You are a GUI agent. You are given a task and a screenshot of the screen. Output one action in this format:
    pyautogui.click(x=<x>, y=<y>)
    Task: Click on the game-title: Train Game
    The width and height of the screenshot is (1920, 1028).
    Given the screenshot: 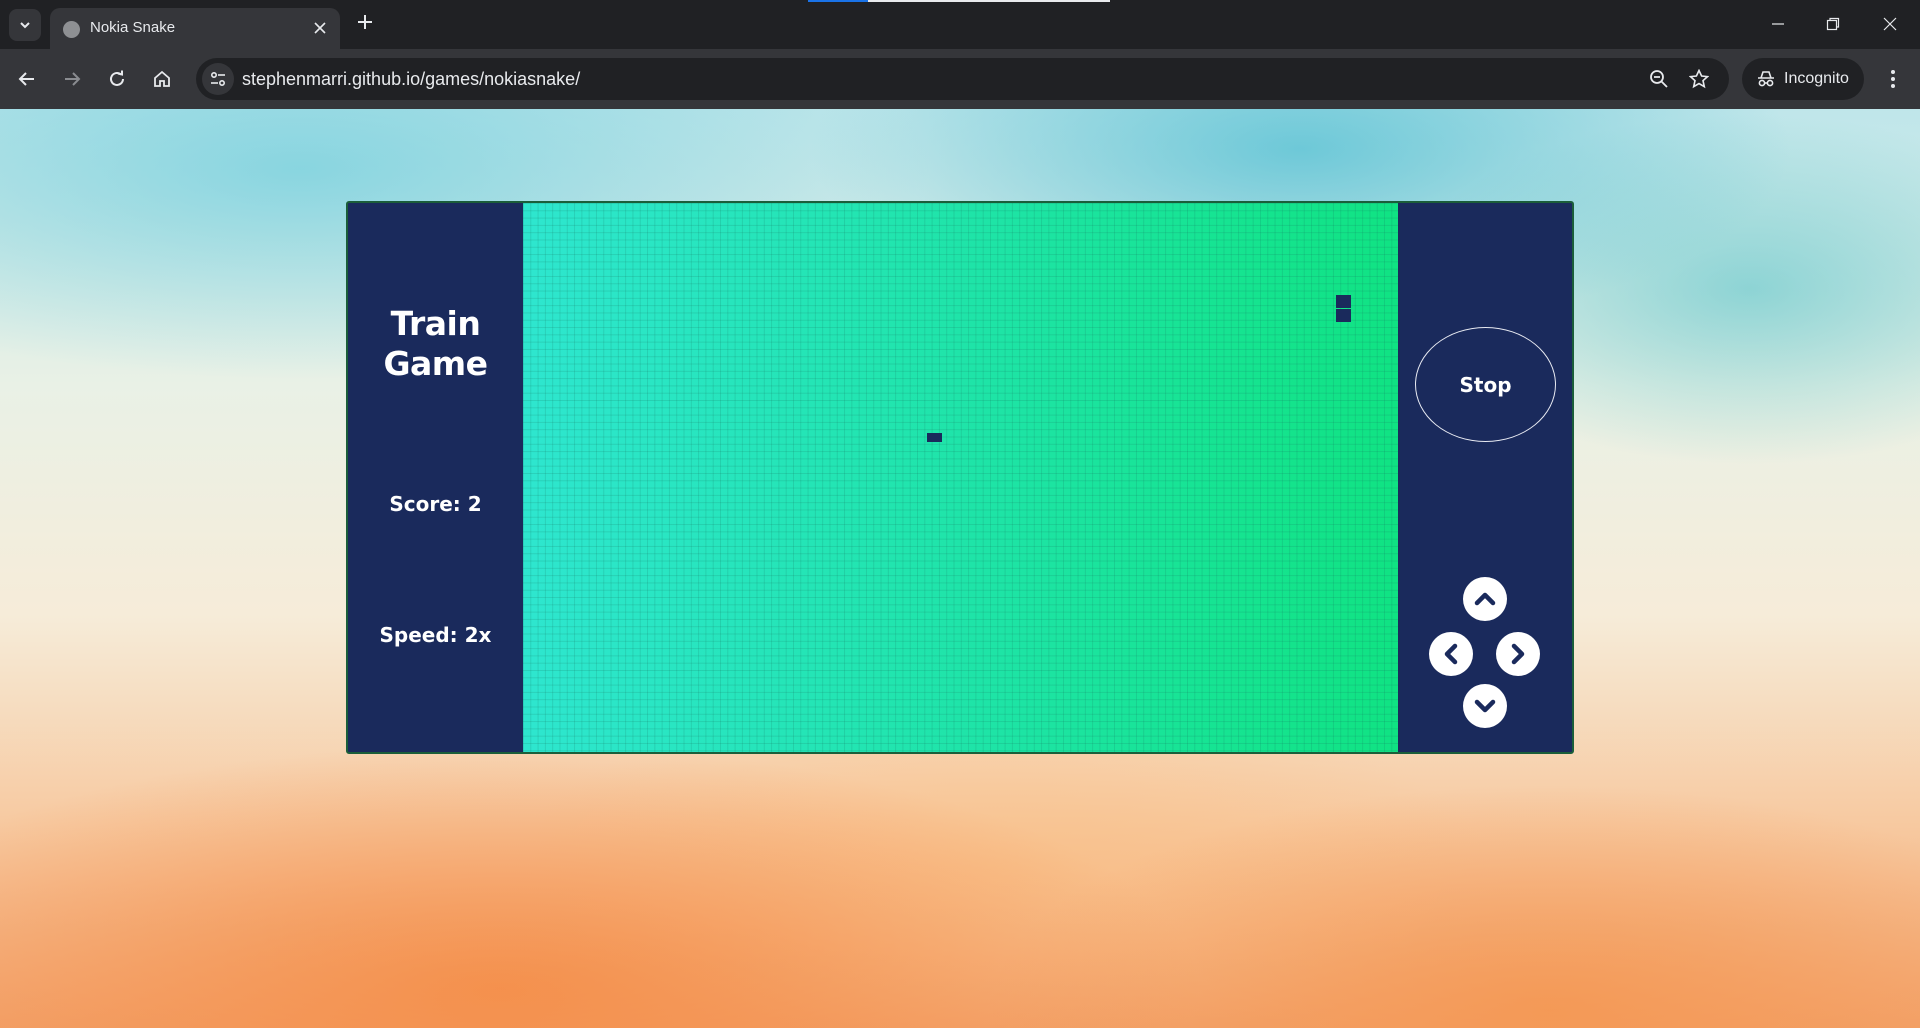 What is the action you would take?
    pyautogui.click(x=435, y=343)
    